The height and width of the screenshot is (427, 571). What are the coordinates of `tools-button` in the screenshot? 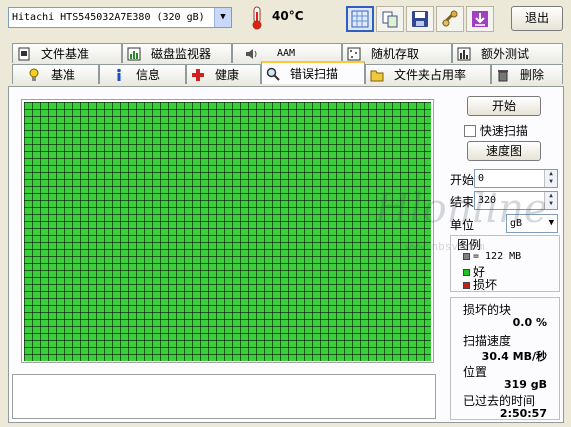 It's located at (450, 19).